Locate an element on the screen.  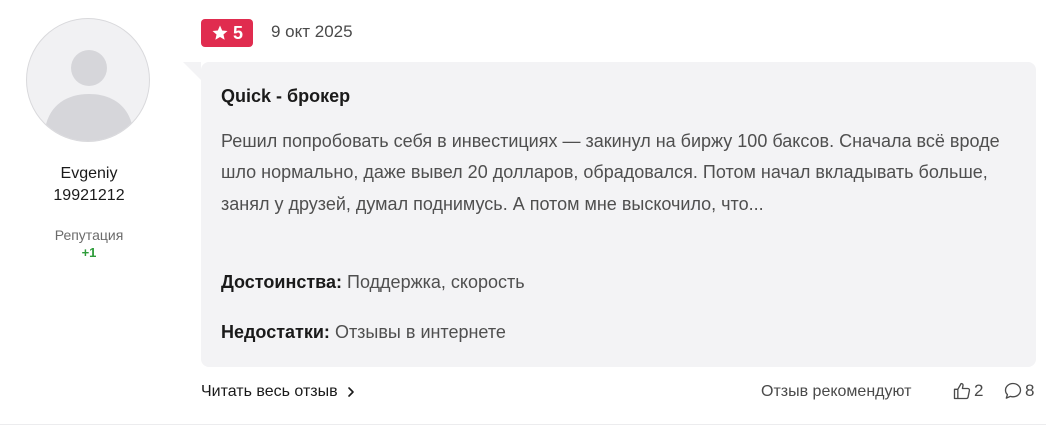
comments-button: 8 is located at coordinates (1018, 391).